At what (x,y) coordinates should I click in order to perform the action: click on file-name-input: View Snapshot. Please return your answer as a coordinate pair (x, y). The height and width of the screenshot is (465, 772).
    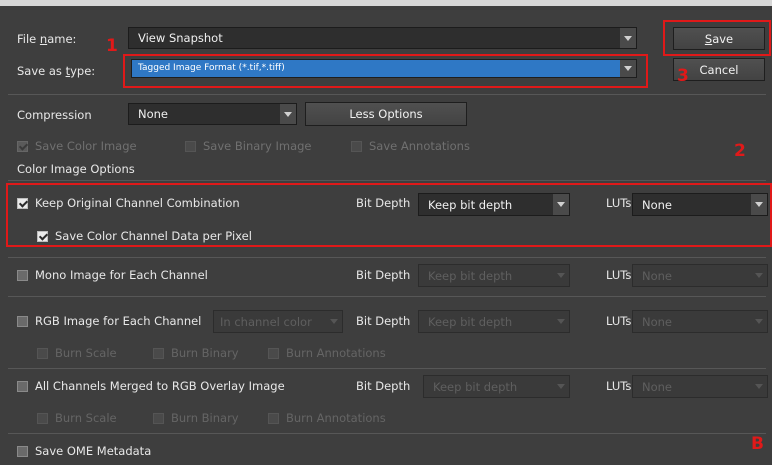
    Looking at the image, I should click on (382, 38).